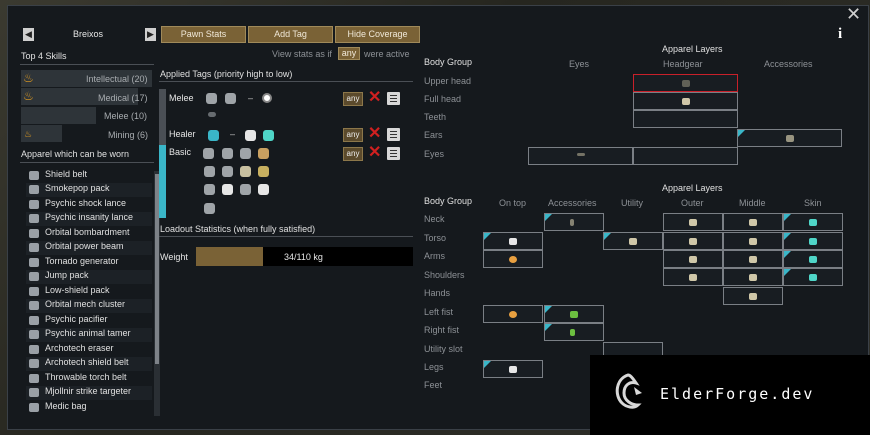 The height and width of the screenshot is (435, 870). I want to click on list-item: Psychic shock lance, so click(89, 205).